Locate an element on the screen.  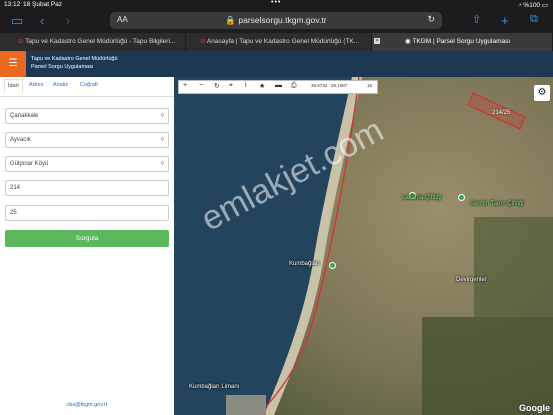
place-sermin: Sermin Tarım Çiftliği is located at coordinates (497, 204).